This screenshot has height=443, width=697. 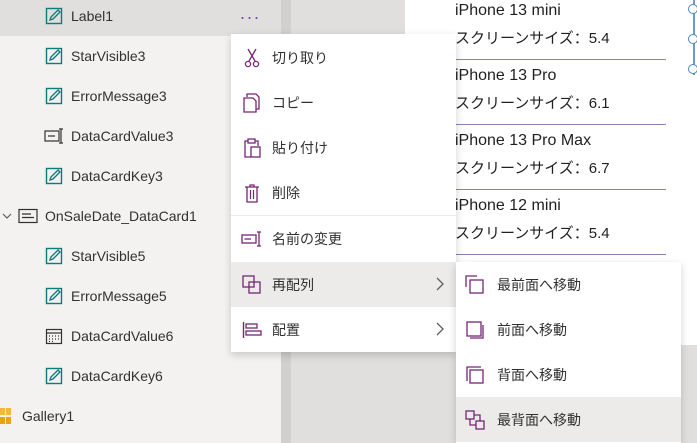 I want to click on tree-item-label: DataCardKey3, so click(x=117, y=176).